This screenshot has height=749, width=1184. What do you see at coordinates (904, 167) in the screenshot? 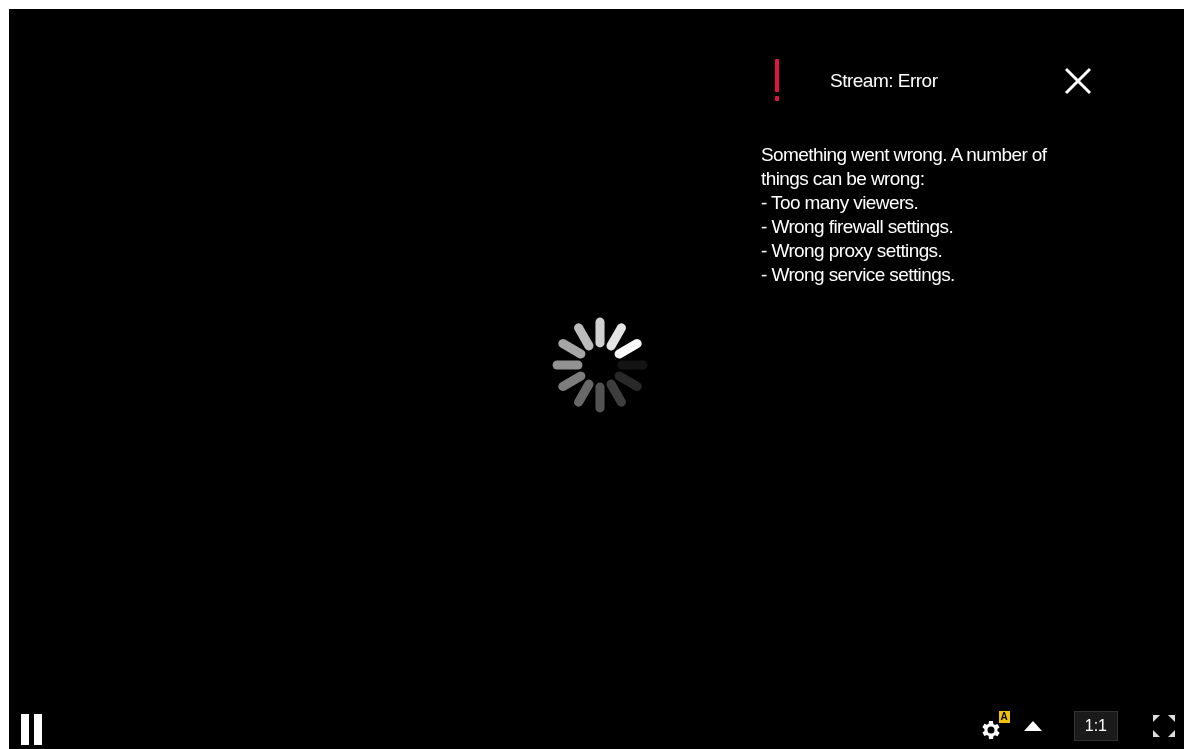
I see `error-message: Something went wrong. A number of things can be wrong:` at bounding box center [904, 167].